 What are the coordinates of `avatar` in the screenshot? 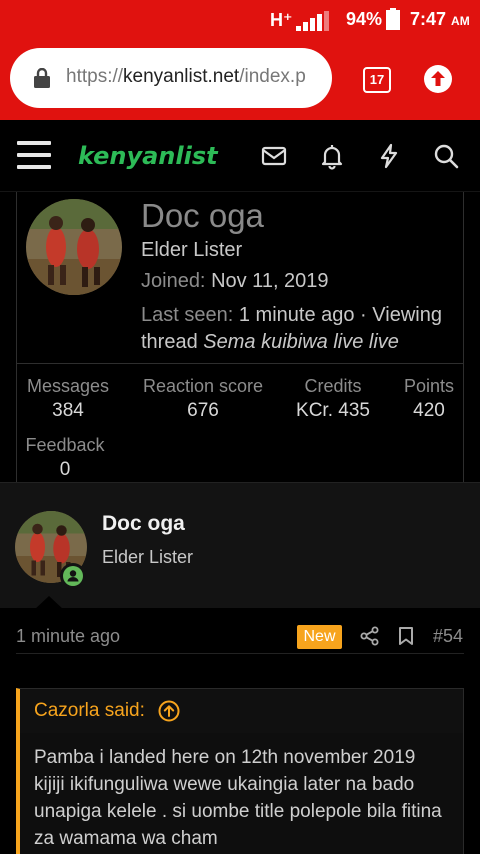 It's located at (74, 247).